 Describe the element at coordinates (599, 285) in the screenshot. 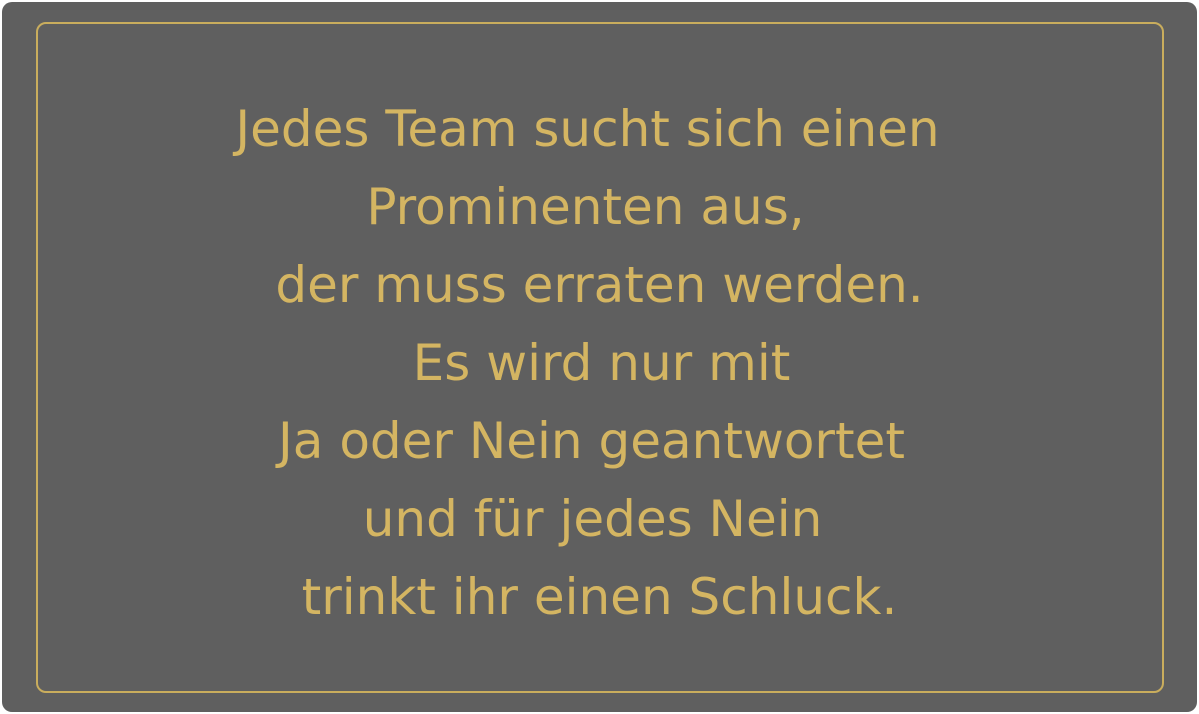

I see `text-line-3: der muss erraten werden.` at that location.